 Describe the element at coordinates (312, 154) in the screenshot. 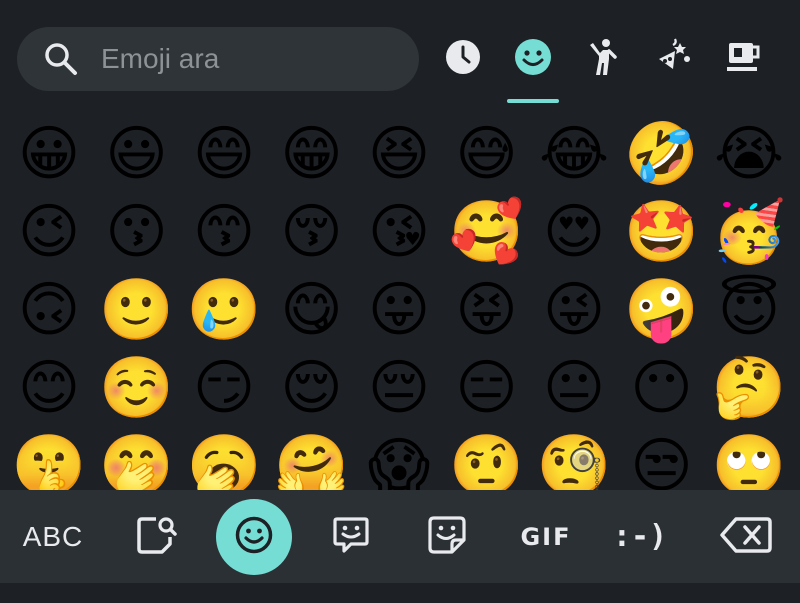

I see `emoji-key: 😁` at that location.